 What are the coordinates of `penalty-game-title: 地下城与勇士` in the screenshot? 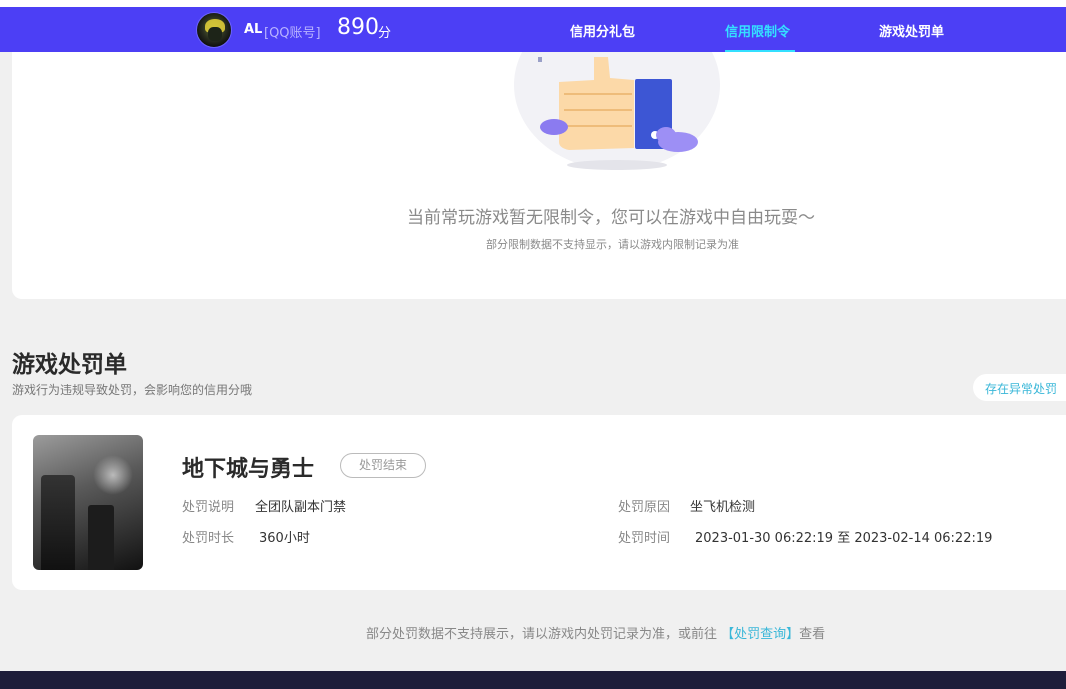 It's located at (248, 469).